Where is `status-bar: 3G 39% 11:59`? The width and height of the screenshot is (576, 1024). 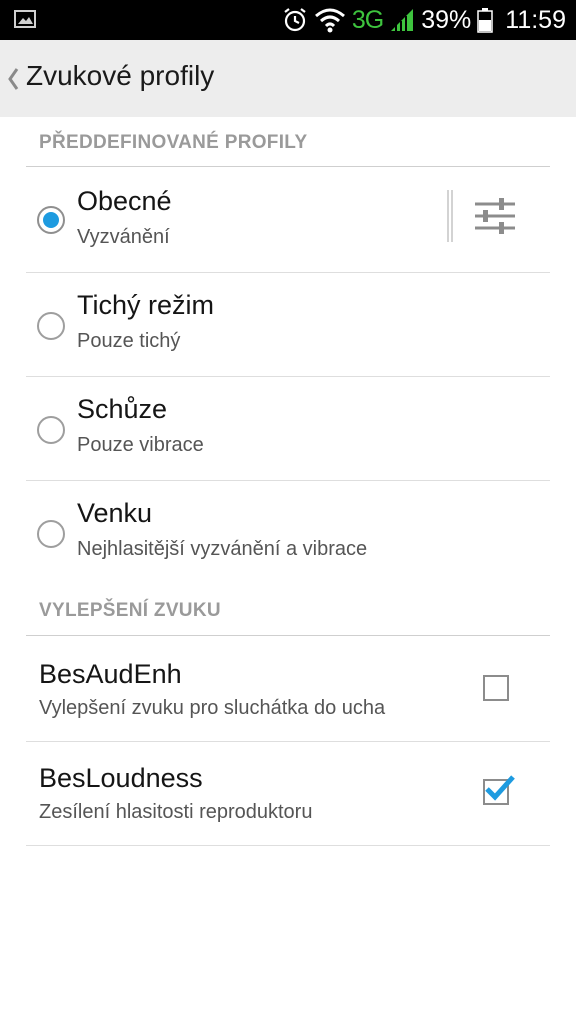 status-bar: 3G 39% 11:59 is located at coordinates (288, 20).